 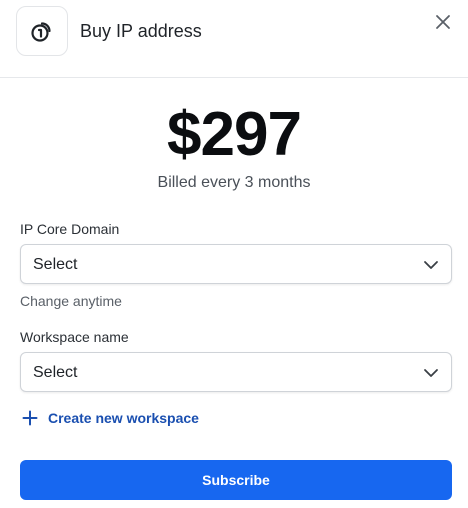 I want to click on close-button, so click(x=443, y=22).